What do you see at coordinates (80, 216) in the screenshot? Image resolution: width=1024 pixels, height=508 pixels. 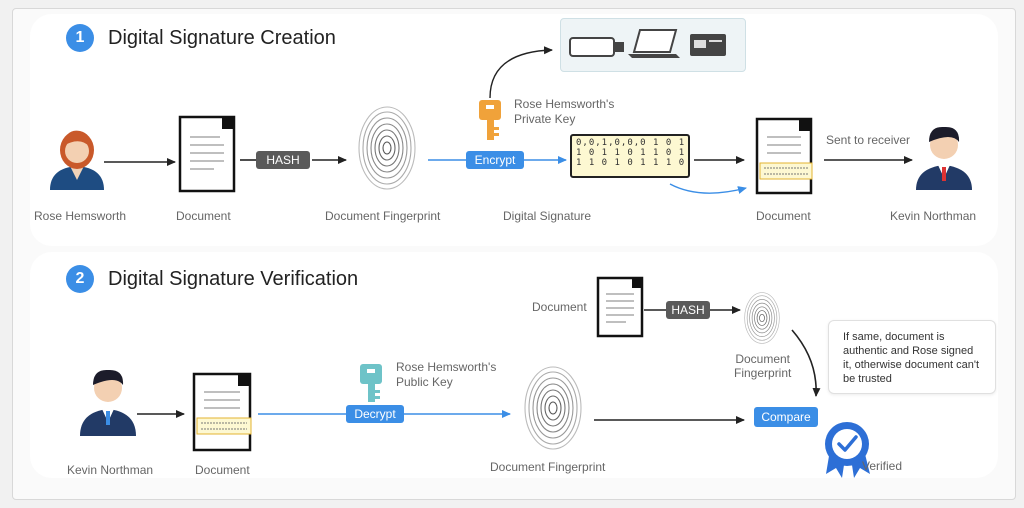 I see `sender-label: Rose Hemsworth` at bounding box center [80, 216].